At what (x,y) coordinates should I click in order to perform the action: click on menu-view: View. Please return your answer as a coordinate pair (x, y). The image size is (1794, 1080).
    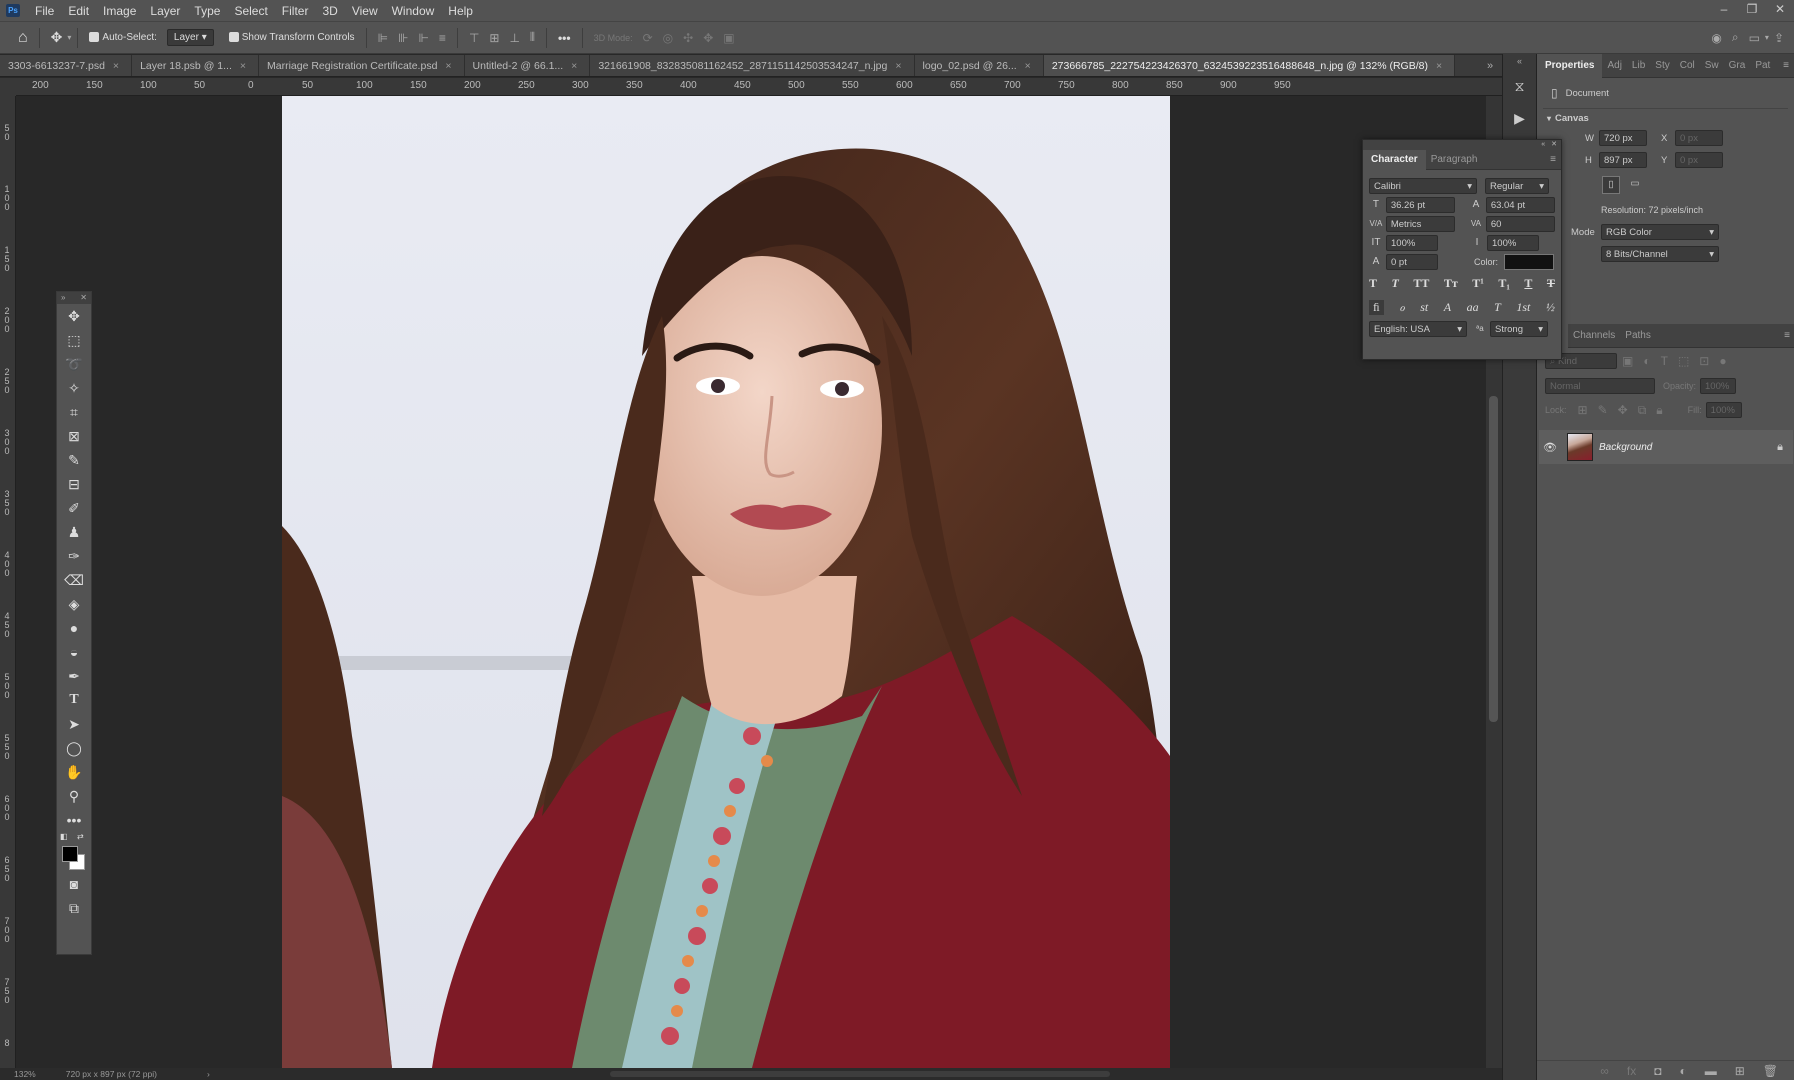
    Looking at the image, I should click on (365, 11).